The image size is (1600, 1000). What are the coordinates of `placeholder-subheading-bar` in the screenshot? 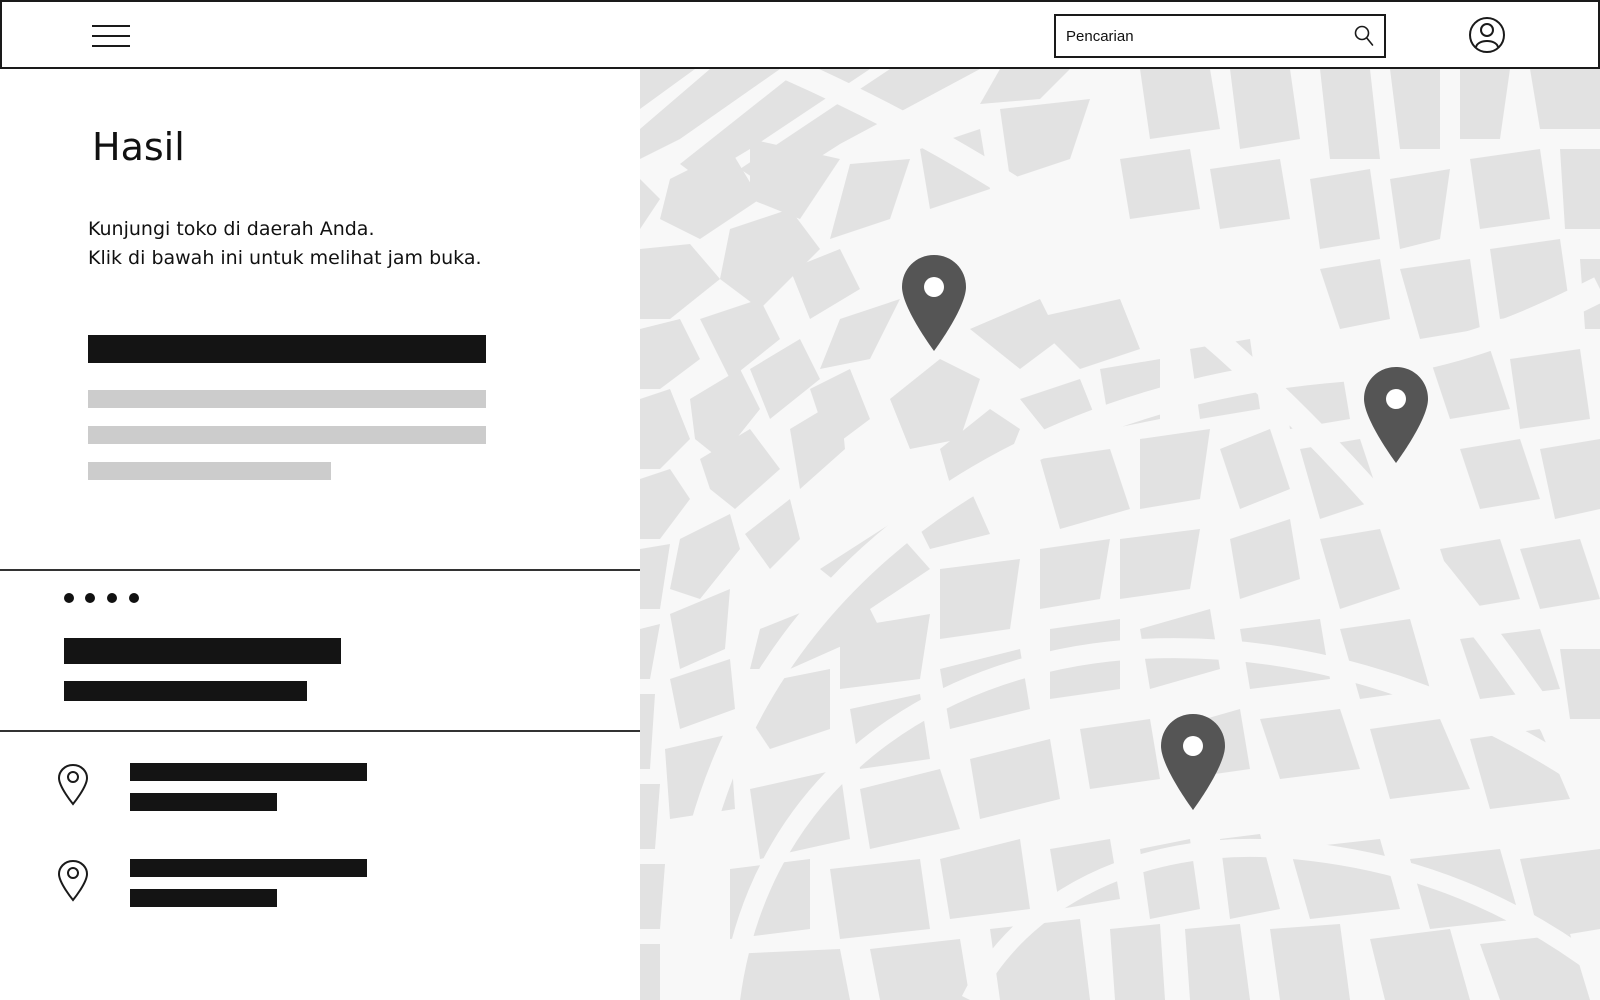 It's located at (185, 691).